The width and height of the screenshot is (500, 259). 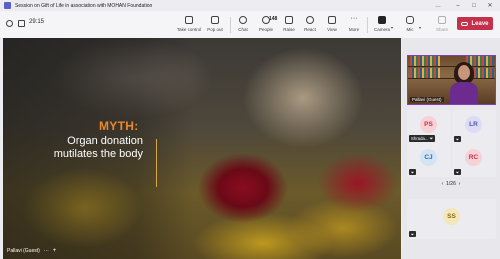 I want to click on raise-hand-icon, so click(x=289, y=20).